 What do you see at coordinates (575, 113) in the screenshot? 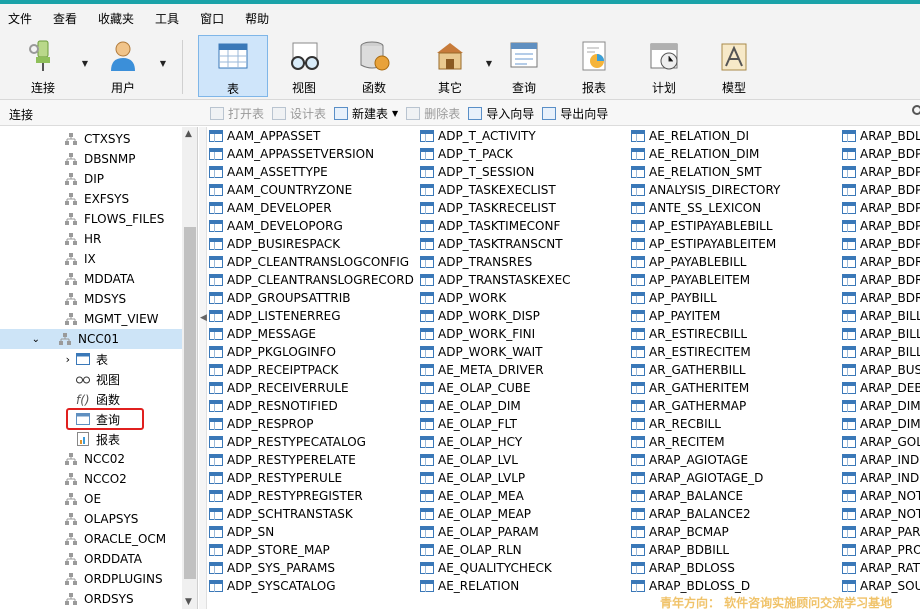
I see `export-wizard-button: 导出向导` at bounding box center [575, 113].